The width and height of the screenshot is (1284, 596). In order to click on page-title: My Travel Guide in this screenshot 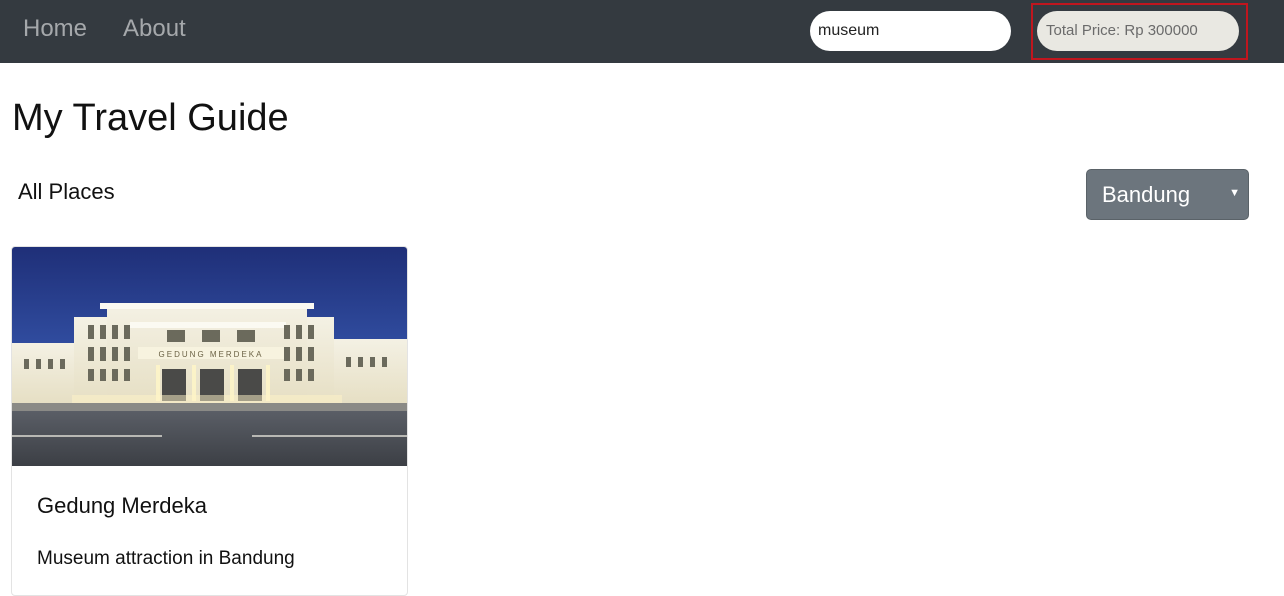, I will do `click(150, 118)`.